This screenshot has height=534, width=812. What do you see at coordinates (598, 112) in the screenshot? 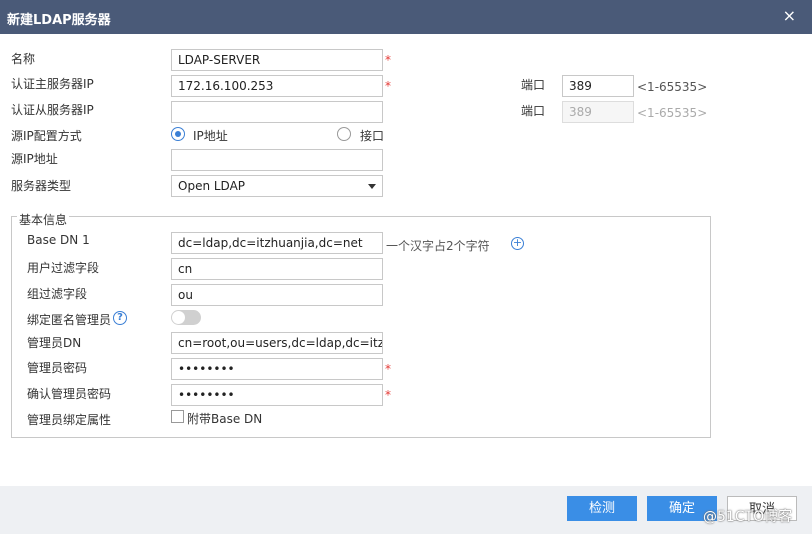
I see `secondary-port-input: 389` at bounding box center [598, 112].